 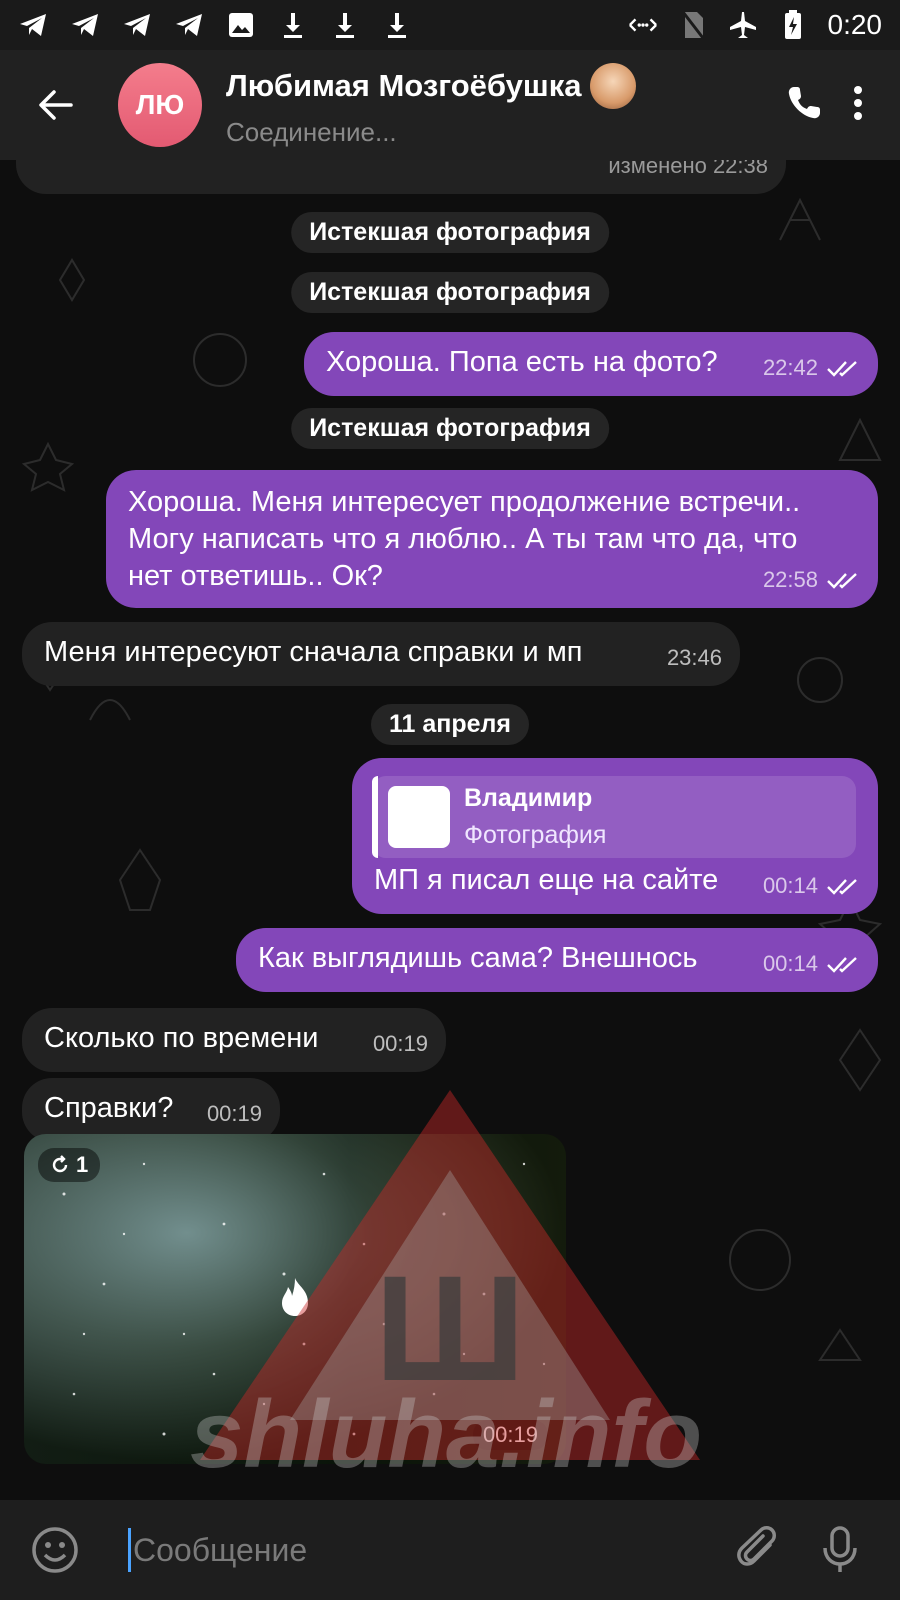 I want to click on phone-call-icon, so click(x=804, y=105).